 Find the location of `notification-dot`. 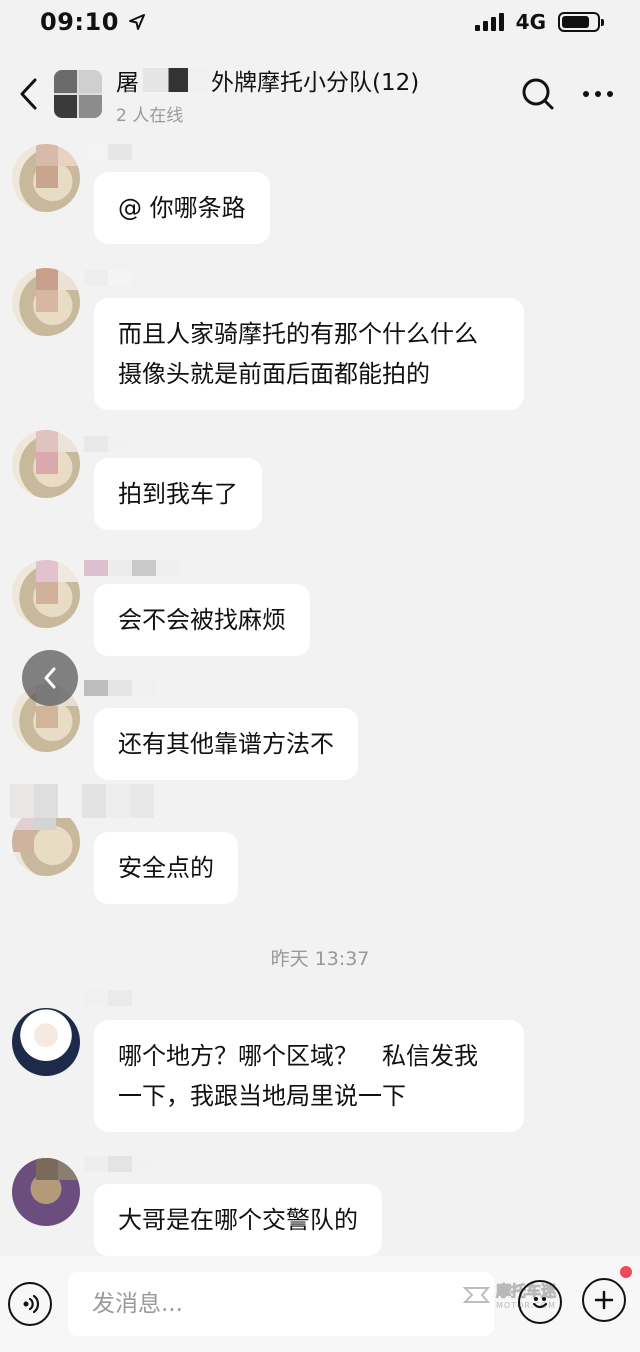

notification-dot is located at coordinates (626, 1272).